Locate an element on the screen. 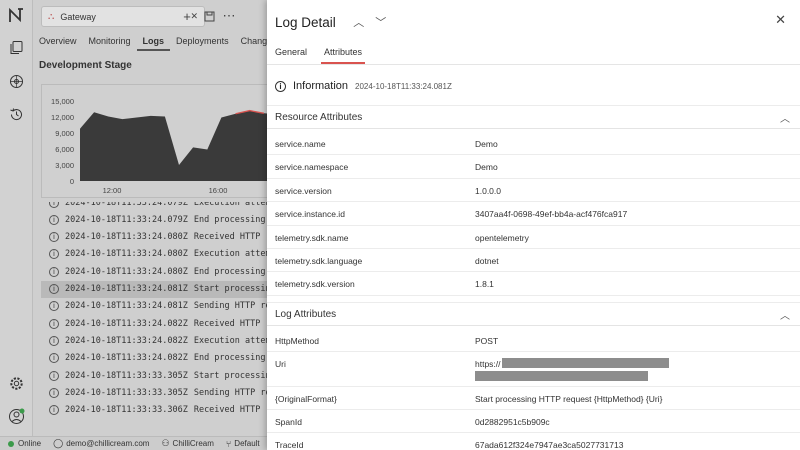 The width and height of the screenshot is (800, 450). redacted-block is located at coordinates (585, 363).